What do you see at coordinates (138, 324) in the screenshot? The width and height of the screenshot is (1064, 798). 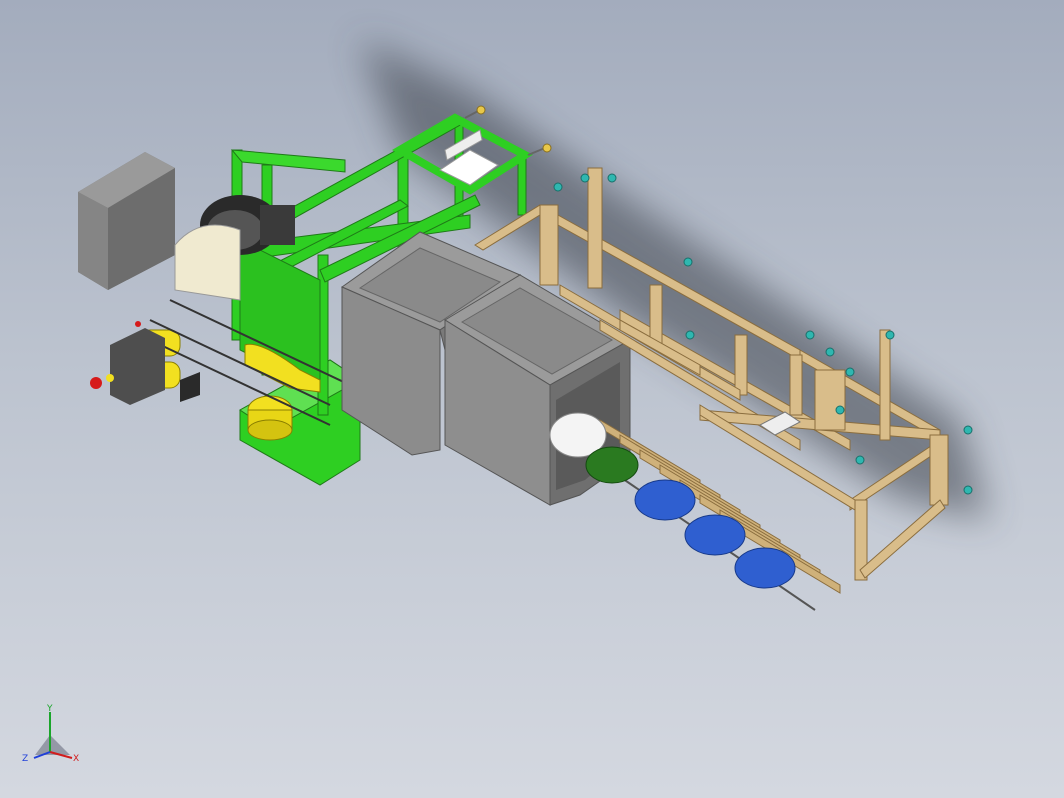 I see `red-indicator` at bounding box center [138, 324].